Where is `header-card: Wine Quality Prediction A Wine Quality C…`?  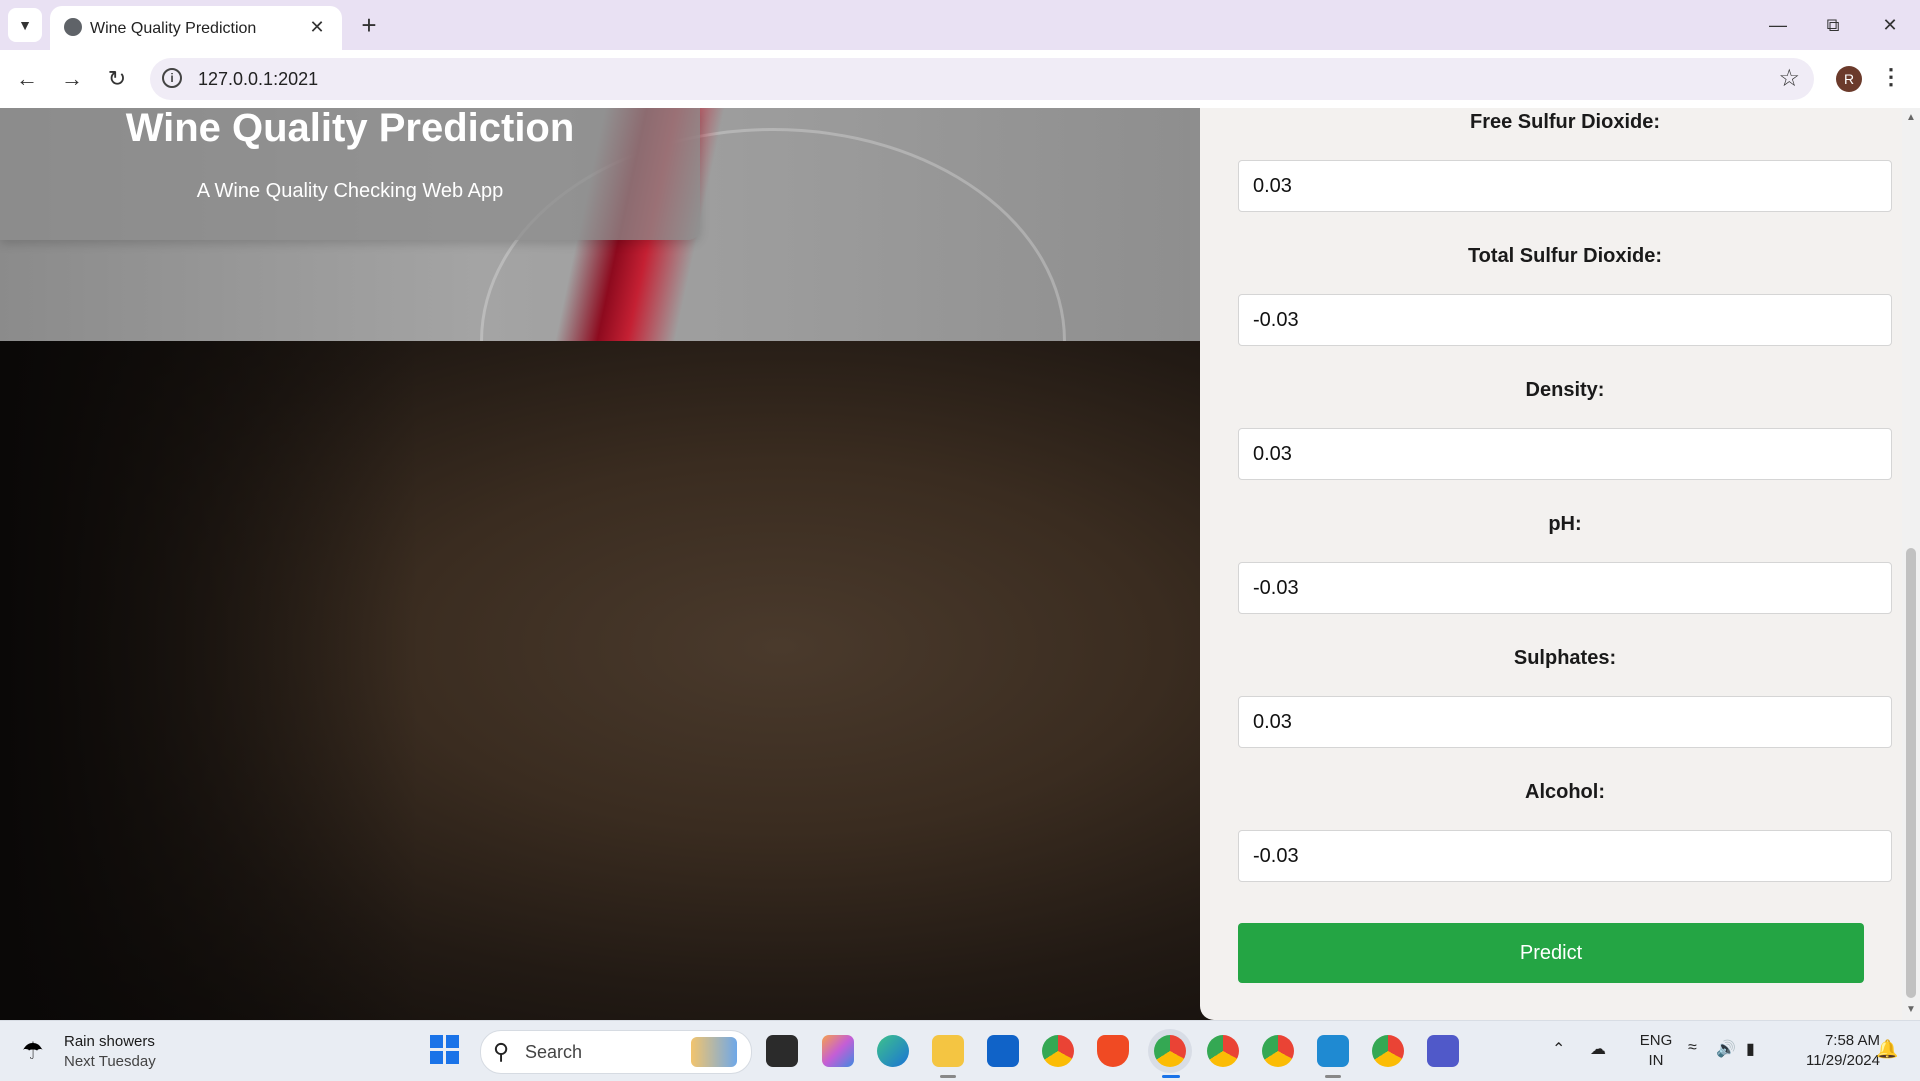
header-card: Wine Quality Prediction A Wine Quality C… is located at coordinates (350, 174).